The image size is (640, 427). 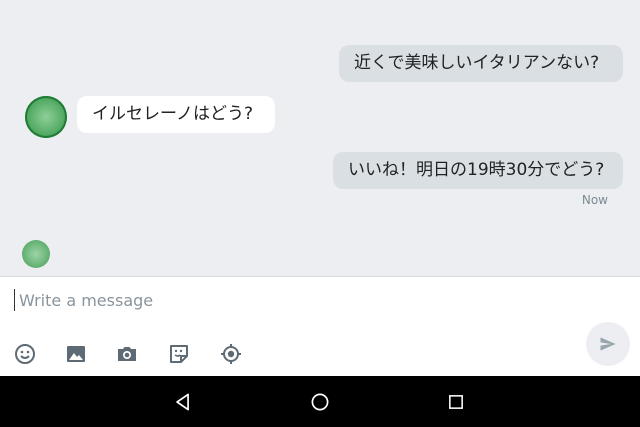 I want to click on location-icon, so click(x=231, y=354).